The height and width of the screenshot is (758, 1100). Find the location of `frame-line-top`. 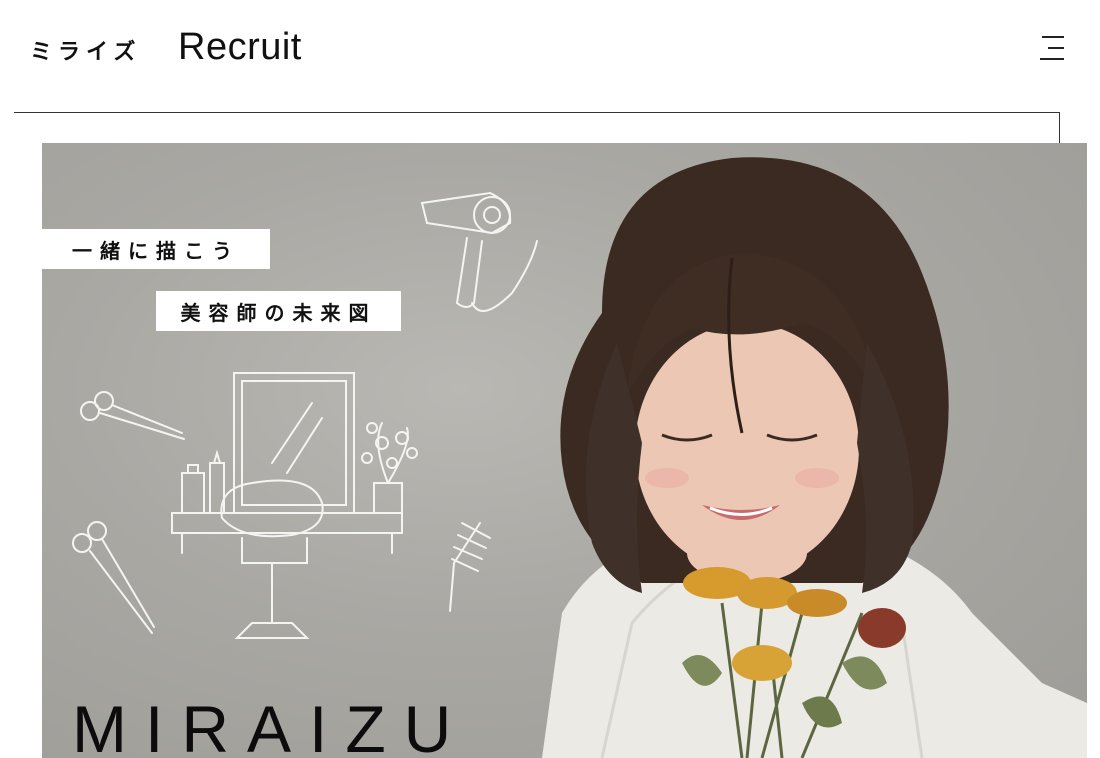

frame-line-top is located at coordinates (537, 112).